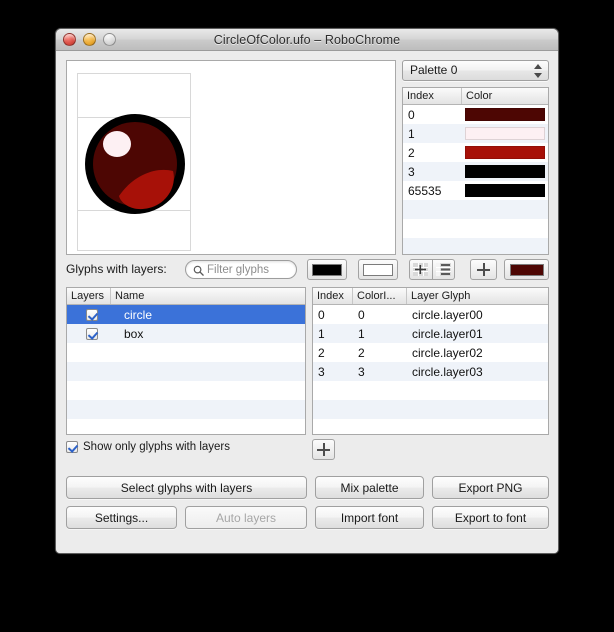 The width and height of the screenshot is (614, 632). What do you see at coordinates (361, 333) in the screenshot?
I see `layer-color-index-cell: 1` at bounding box center [361, 333].